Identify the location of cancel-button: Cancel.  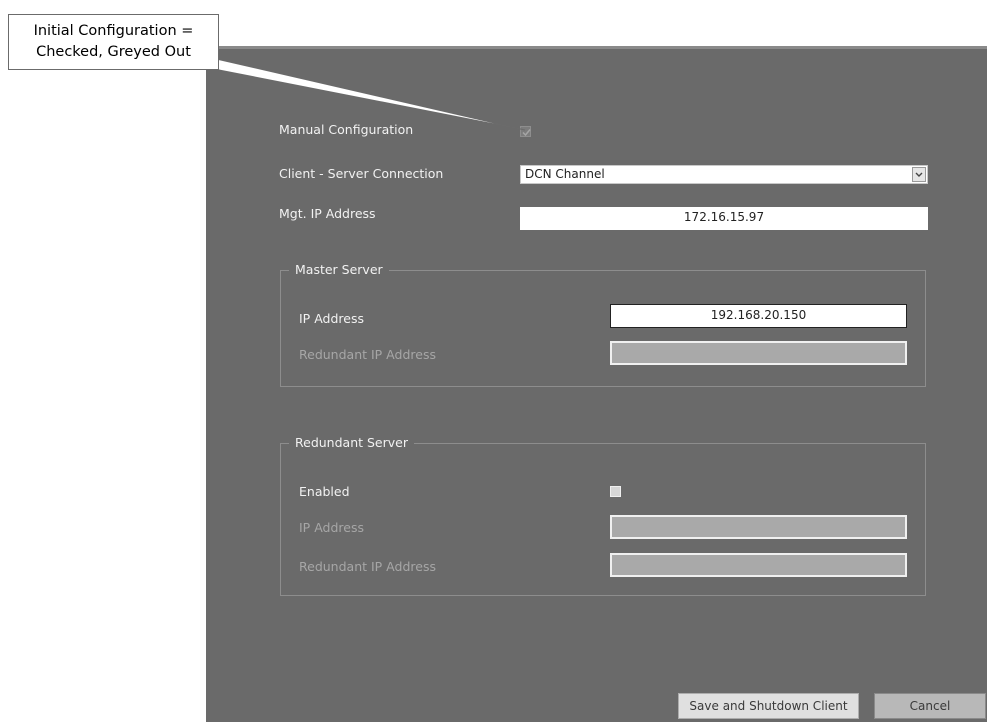
(930, 706).